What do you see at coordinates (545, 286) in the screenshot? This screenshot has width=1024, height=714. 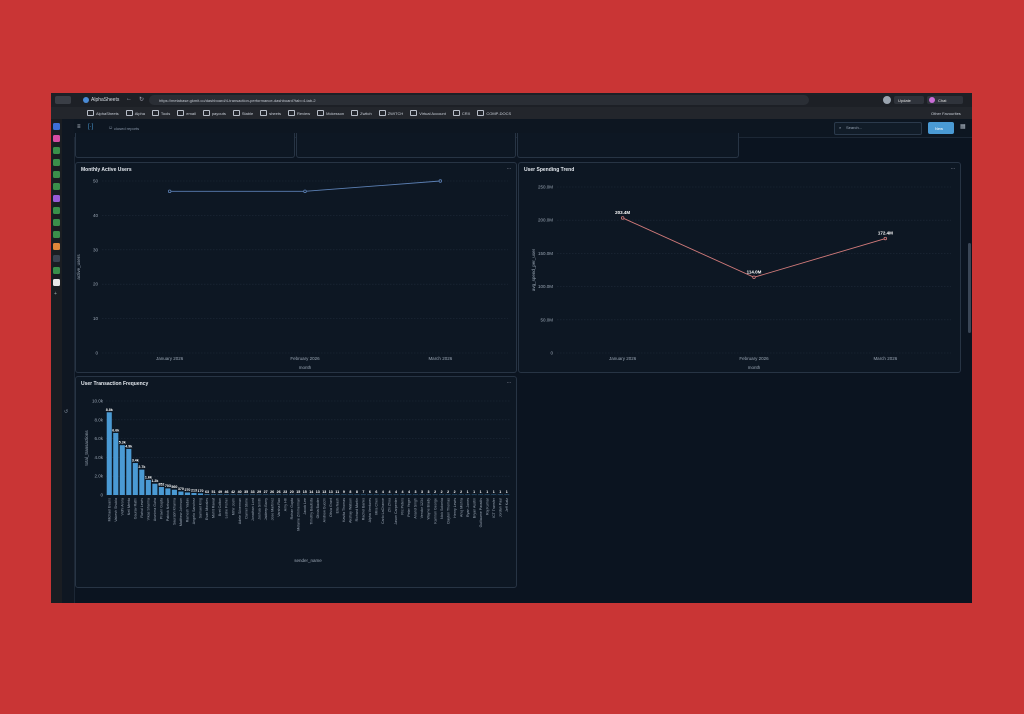 I see `y-tick-label: 100.0M` at bounding box center [545, 286].